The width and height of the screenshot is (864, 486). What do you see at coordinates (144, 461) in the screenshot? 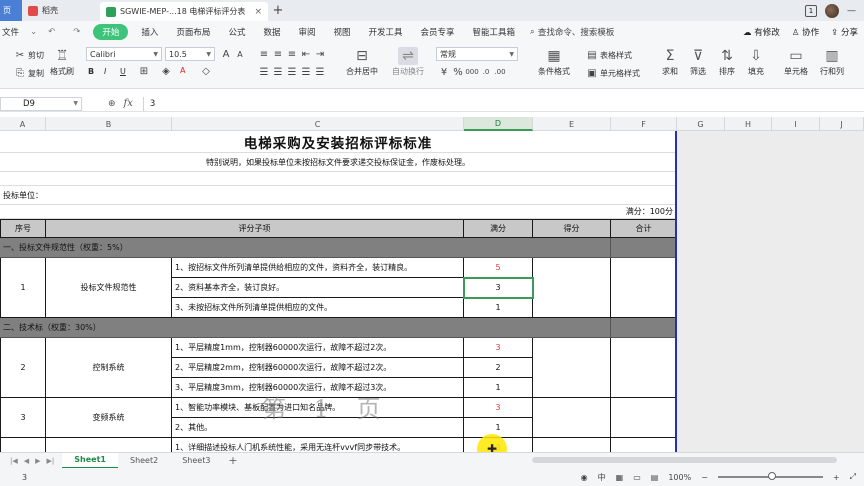
I see `sheet-tab-2: Sheet2` at bounding box center [144, 461].